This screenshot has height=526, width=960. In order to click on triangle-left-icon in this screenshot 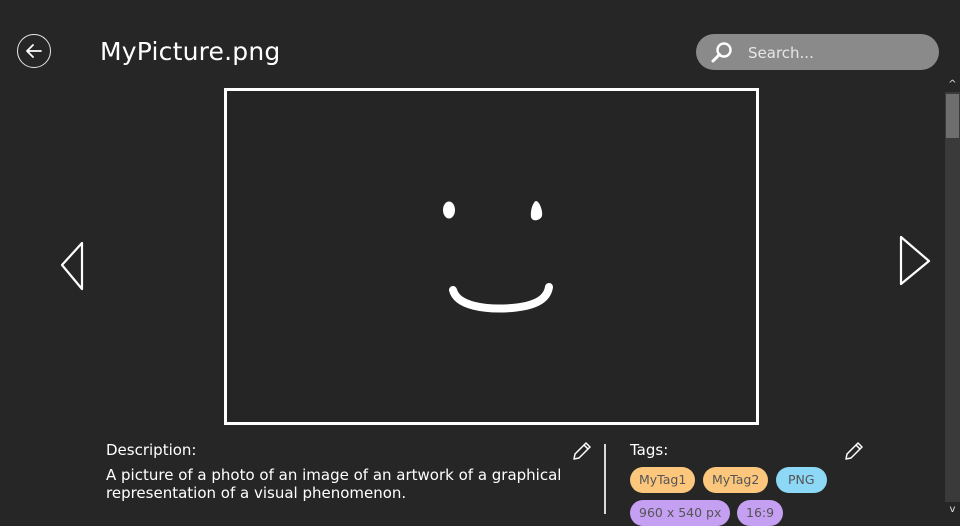, I will do `click(72, 266)`.